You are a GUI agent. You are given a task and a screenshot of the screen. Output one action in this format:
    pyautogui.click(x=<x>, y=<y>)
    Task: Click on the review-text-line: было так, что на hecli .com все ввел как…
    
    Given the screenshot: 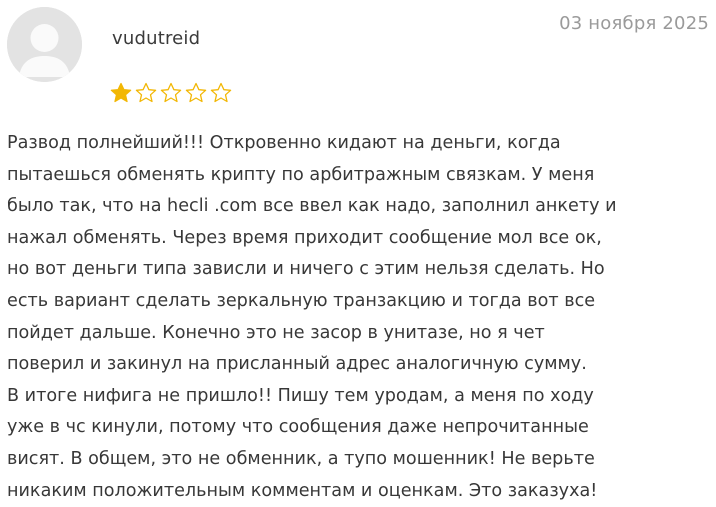 What is the action you would take?
    pyautogui.click(x=312, y=206)
    